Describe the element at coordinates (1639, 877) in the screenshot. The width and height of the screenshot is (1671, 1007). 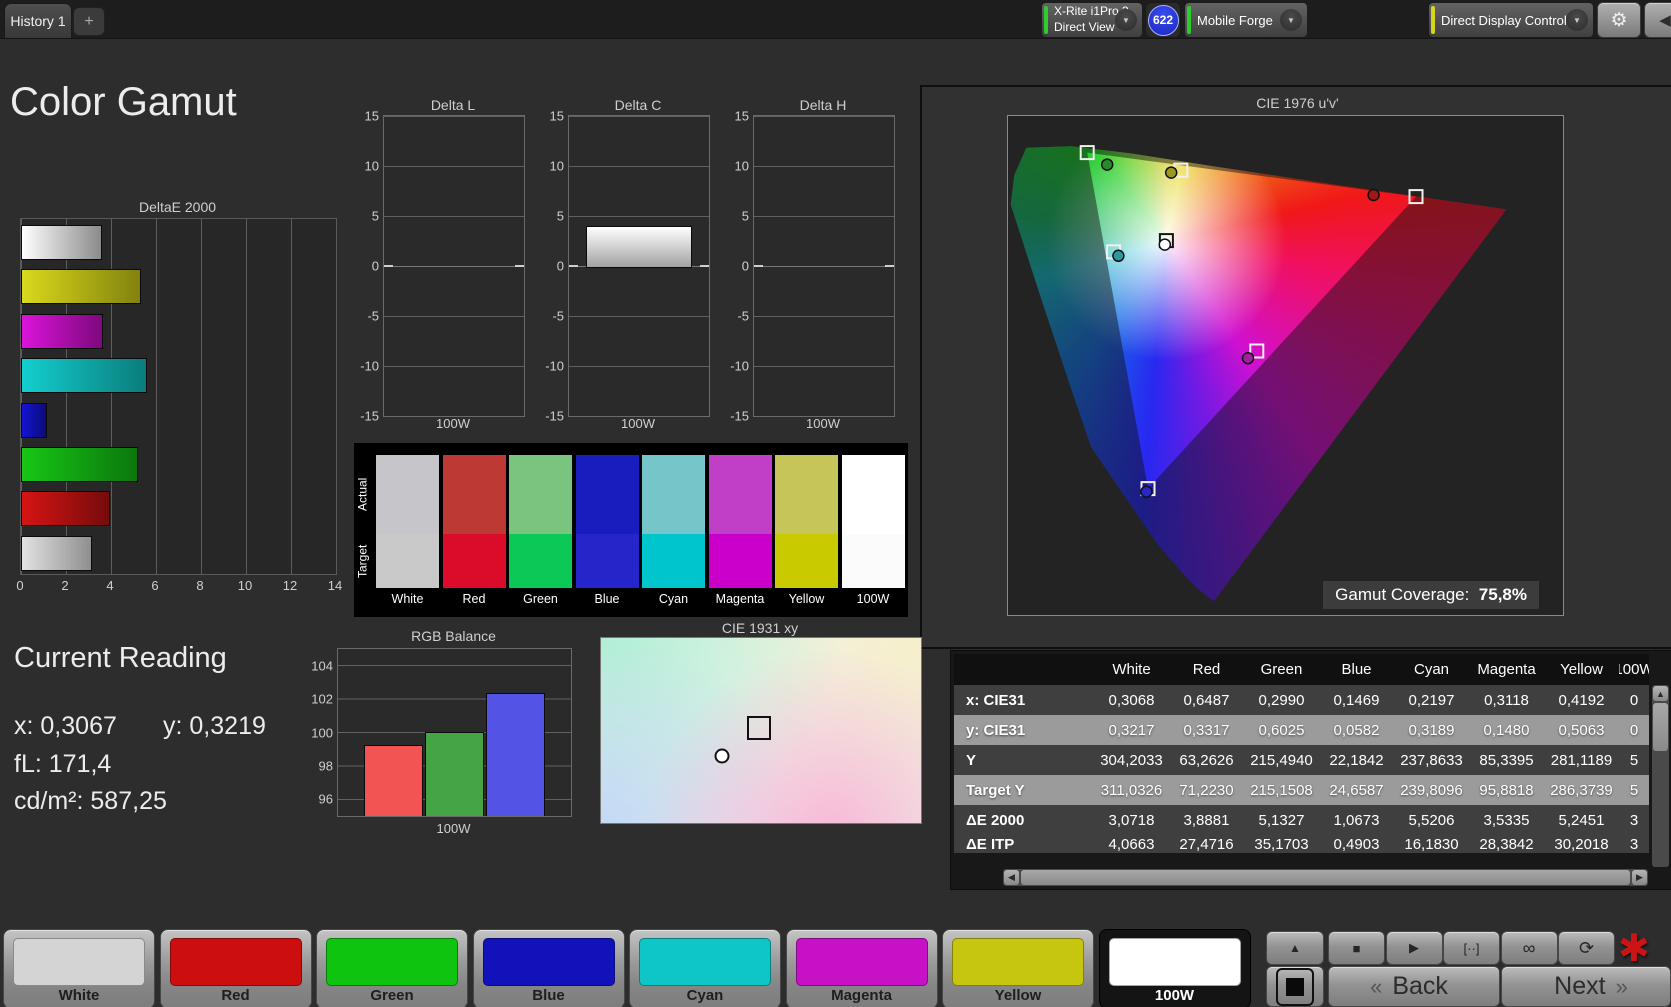
I see `scroll-right-button: ▶` at that location.